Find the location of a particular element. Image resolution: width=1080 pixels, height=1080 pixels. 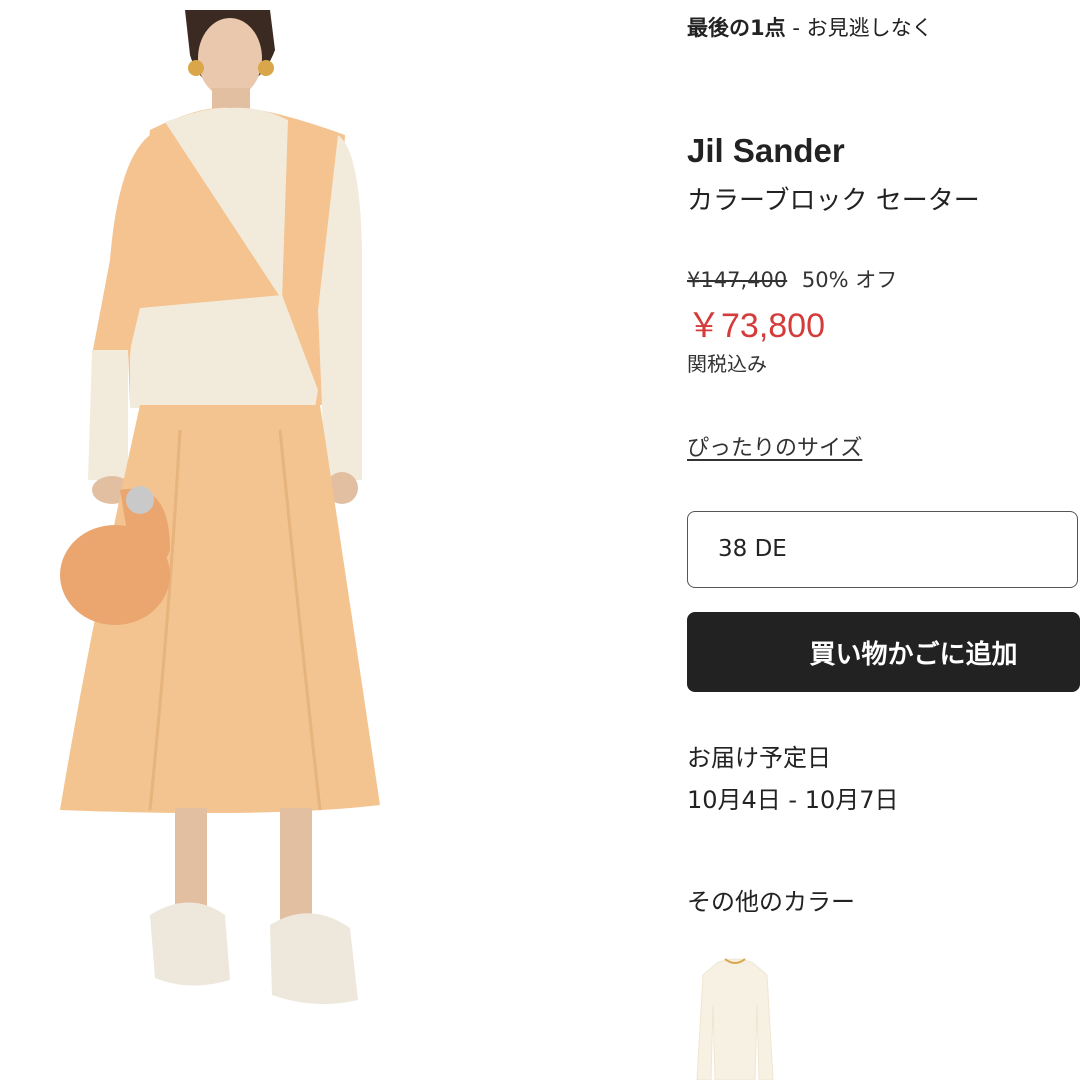

price-row: ¥147,400 50% オフ is located at coordinates (792, 279).